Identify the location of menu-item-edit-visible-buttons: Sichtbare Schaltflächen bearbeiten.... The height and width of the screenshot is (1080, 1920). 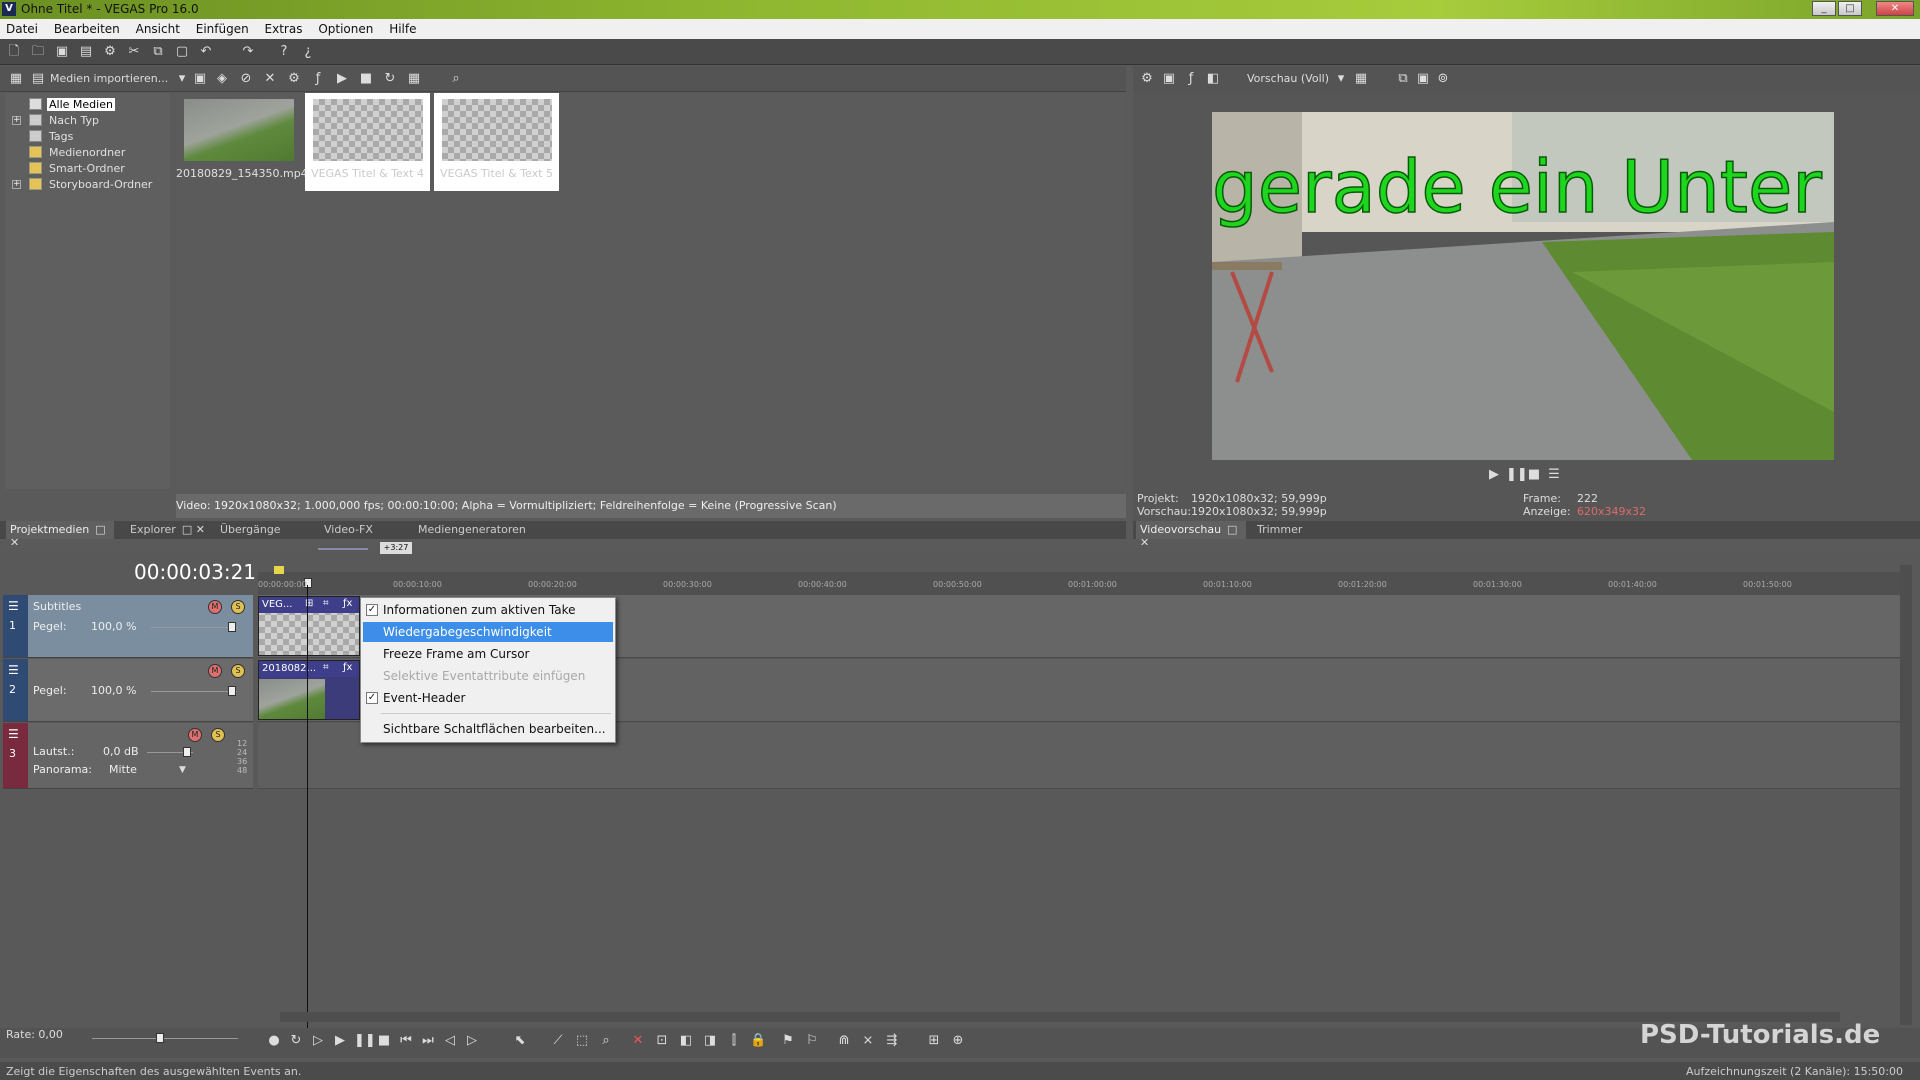
(488, 729).